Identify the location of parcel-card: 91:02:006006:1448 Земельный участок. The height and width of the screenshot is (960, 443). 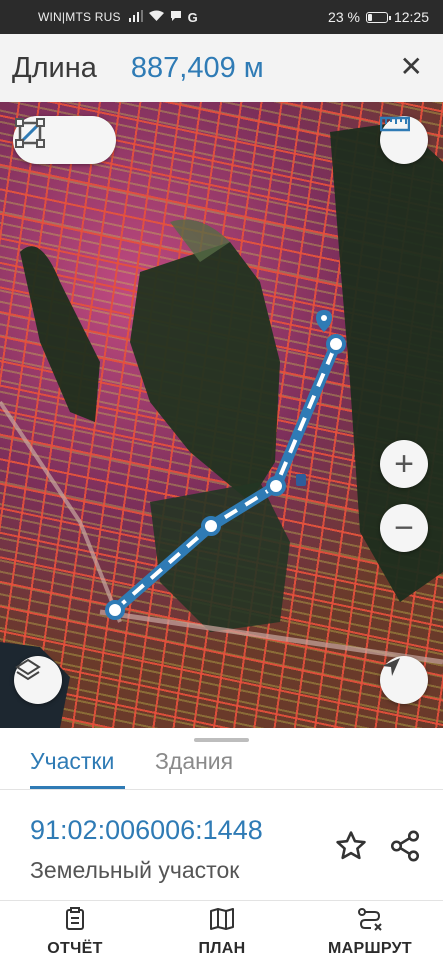
(221, 846).